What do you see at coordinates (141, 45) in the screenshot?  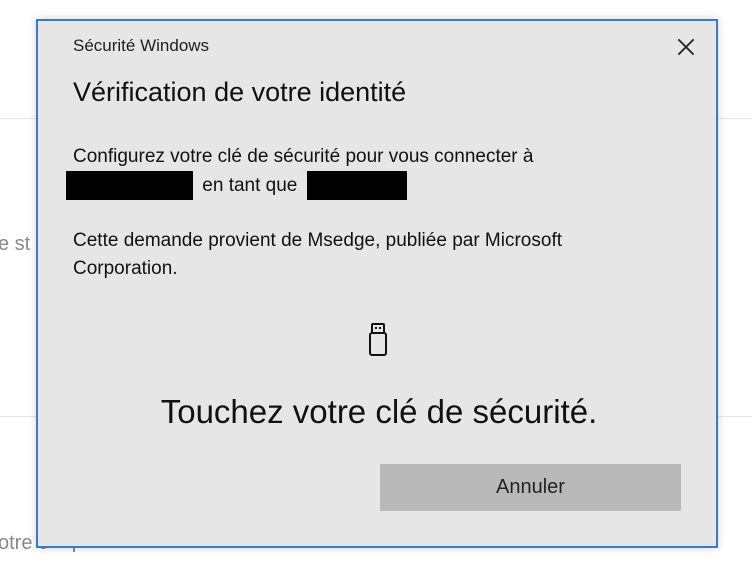 I see `window-title: Sécurité Windows` at bounding box center [141, 45].